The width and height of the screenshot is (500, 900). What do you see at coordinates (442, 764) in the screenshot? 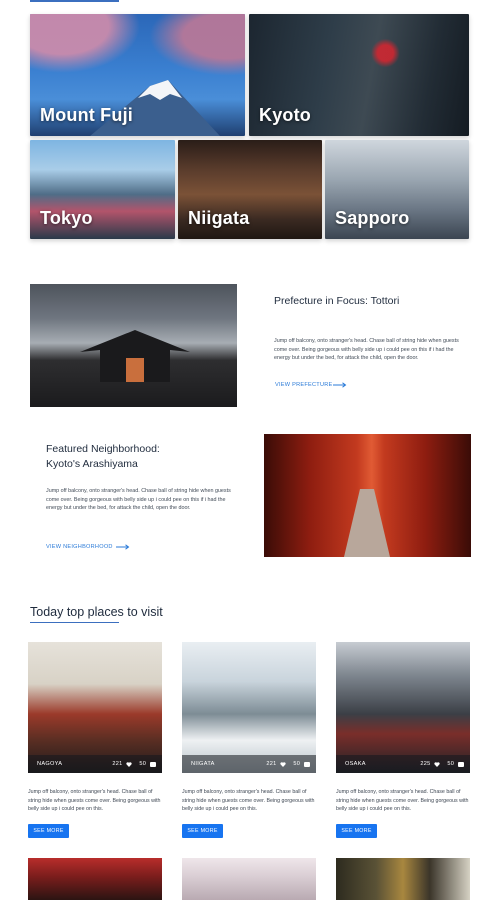
I see `place-stats: 225 50` at bounding box center [442, 764].